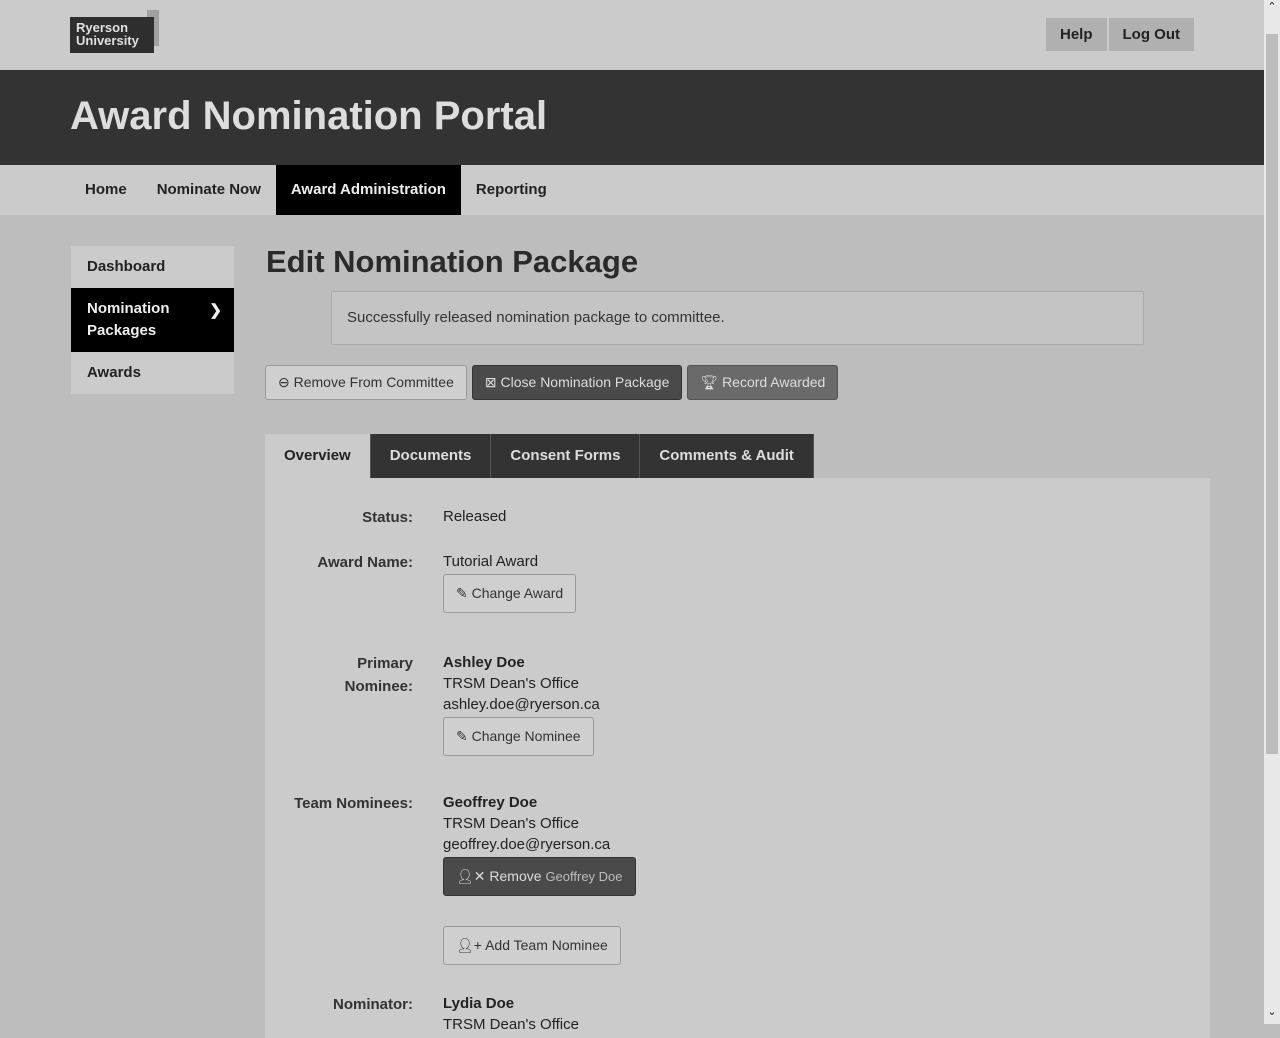 The width and height of the screenshot is (1280, 1038). I want to click on status-label: Status:, so click(387, 517).